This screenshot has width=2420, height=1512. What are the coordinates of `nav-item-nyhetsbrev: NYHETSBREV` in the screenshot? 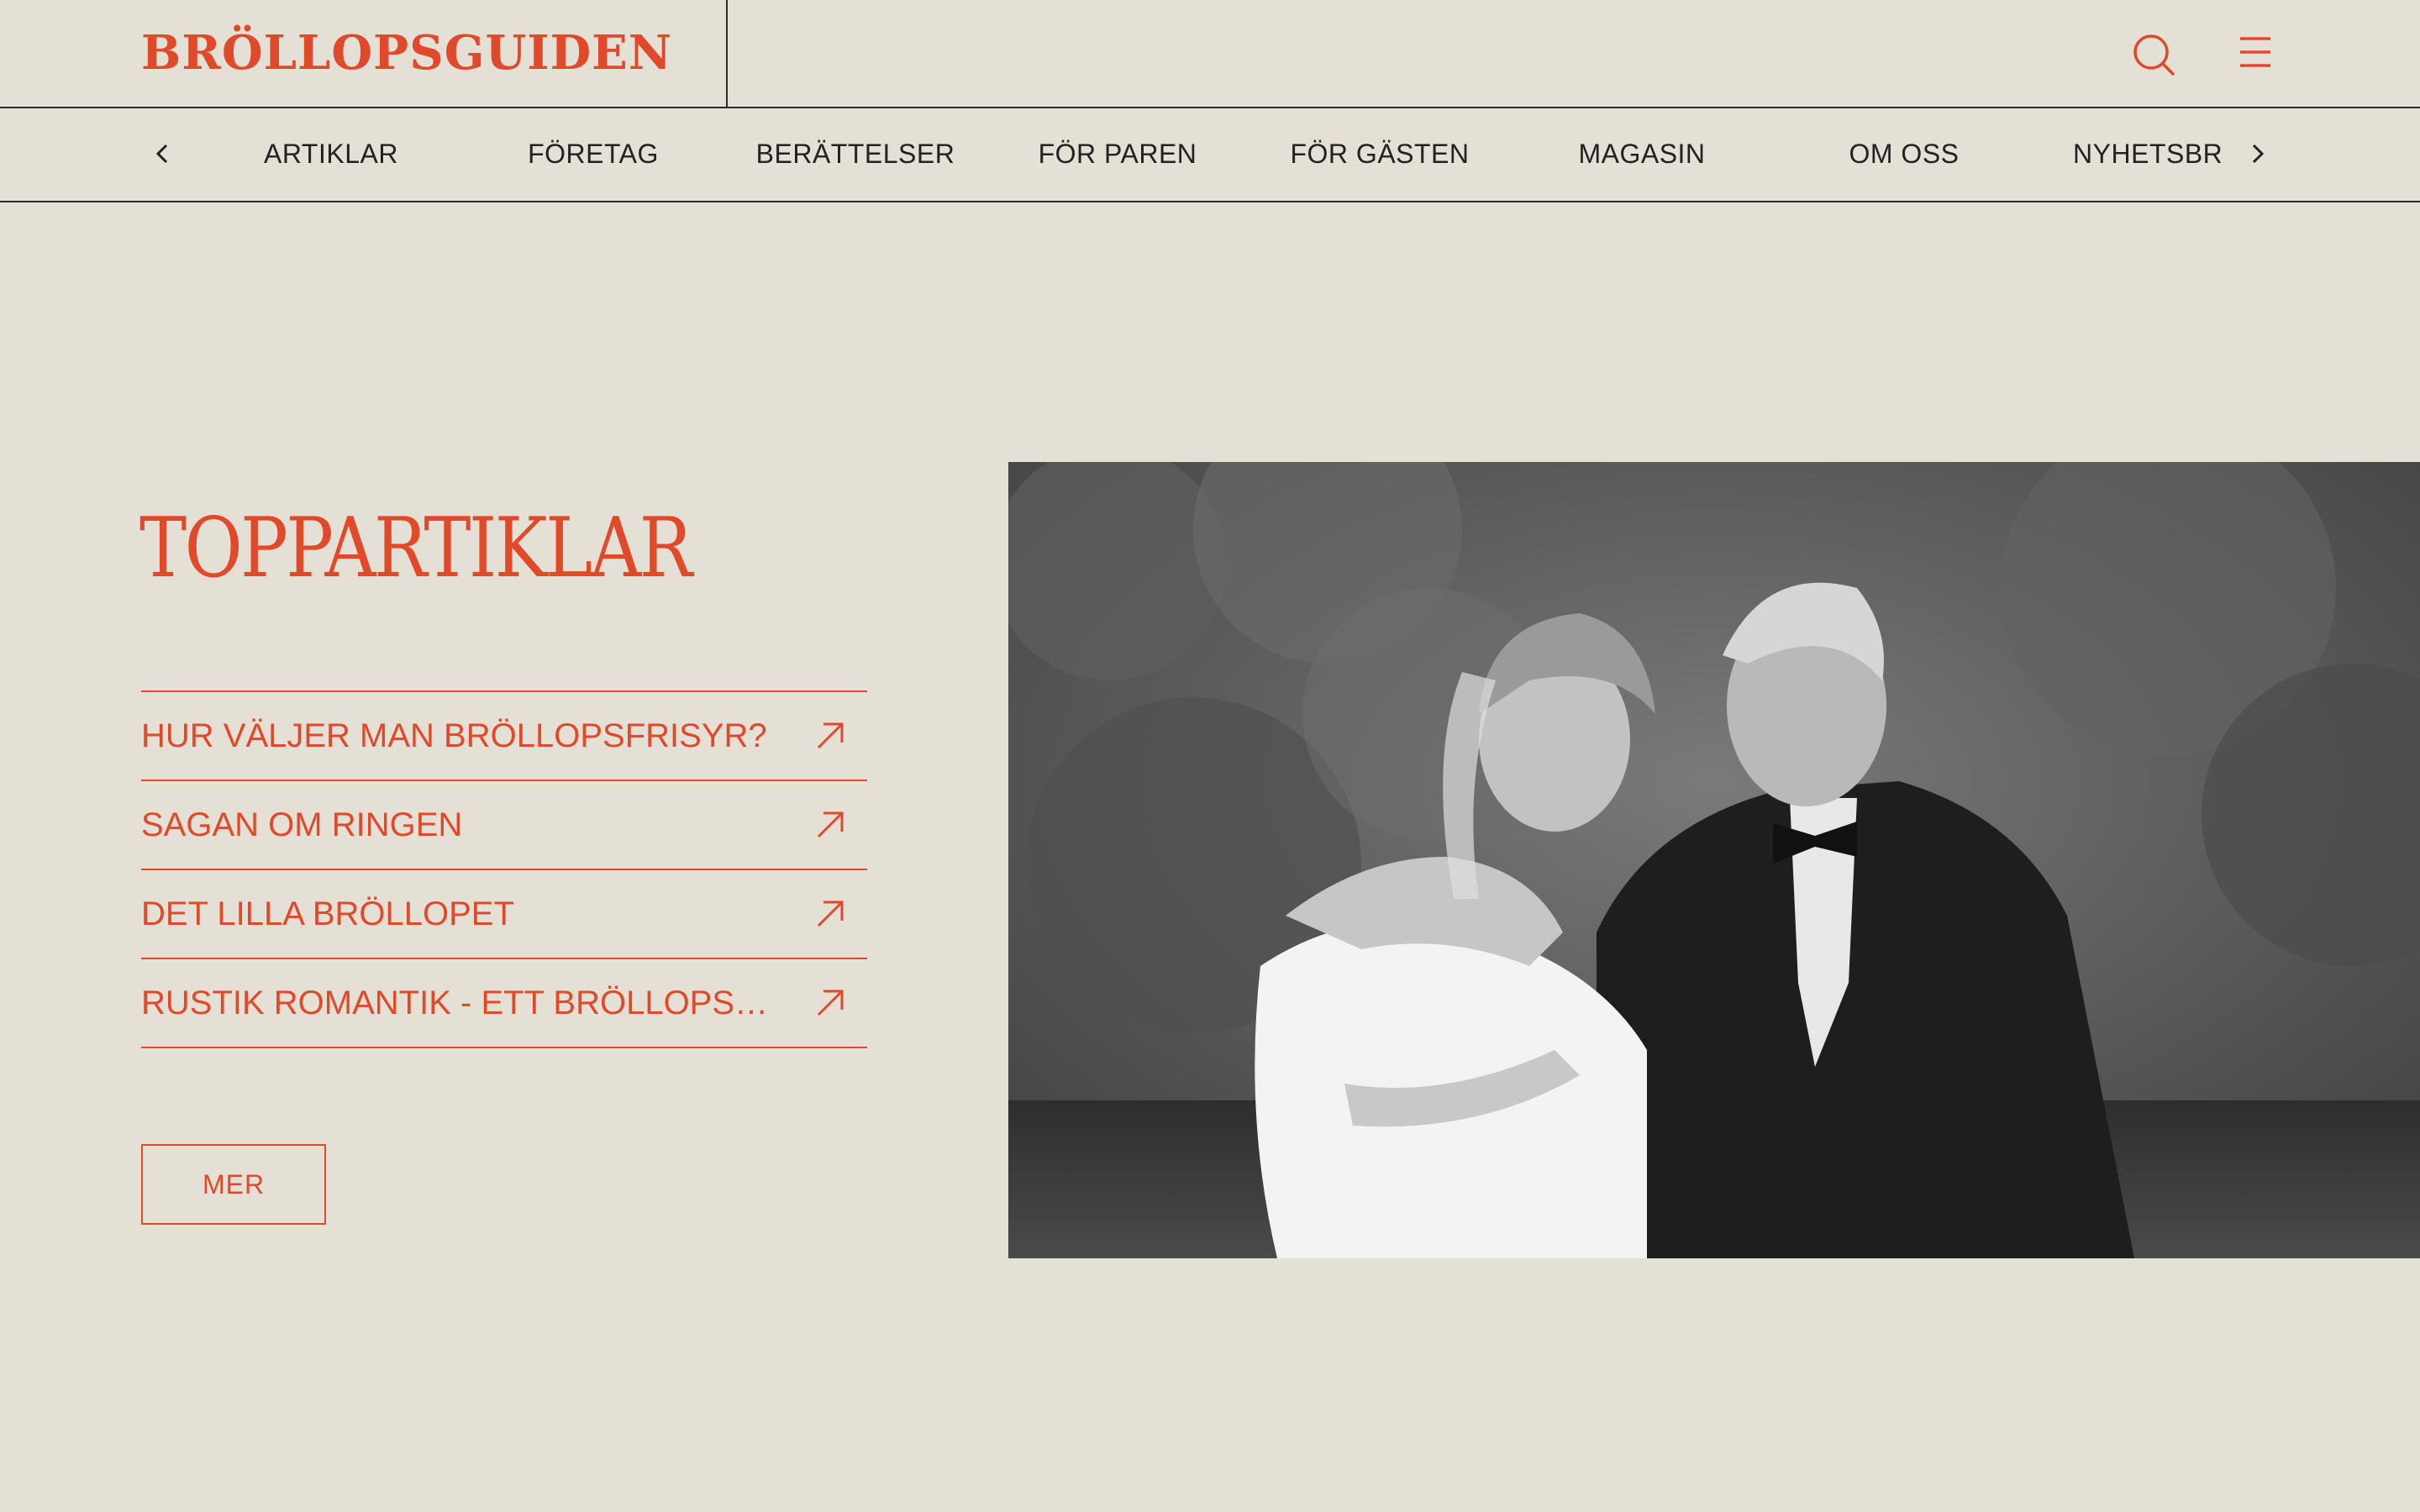 It's located at (2128, 155).